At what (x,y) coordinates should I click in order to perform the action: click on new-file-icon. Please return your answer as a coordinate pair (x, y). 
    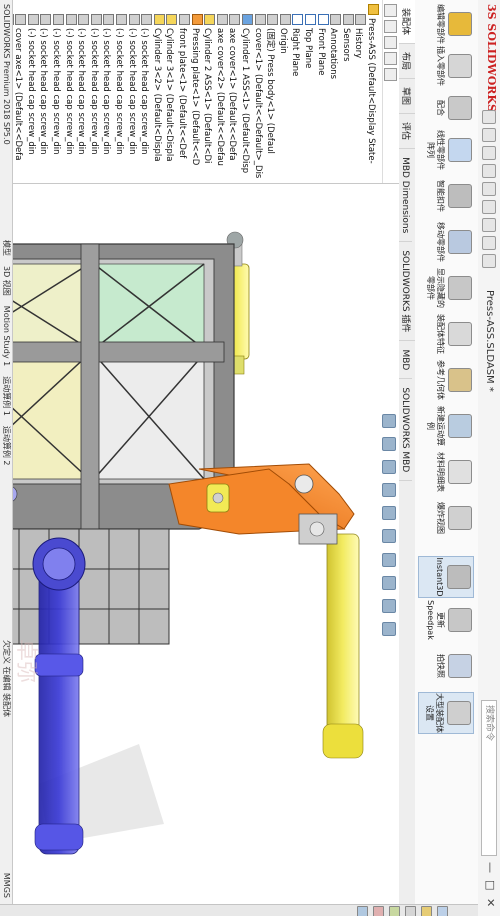
    Looking at the image, I should click on (489, 135).